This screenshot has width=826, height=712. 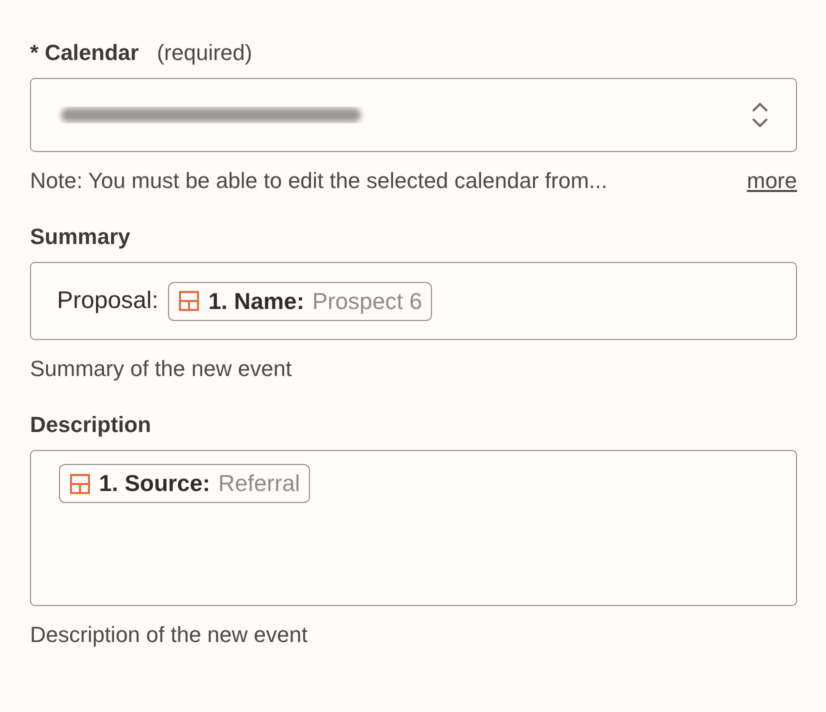 What do you see at coordinates (204, 53) in the screenshot?
I see `required-note: (required)` at bounding box center [204, 53].